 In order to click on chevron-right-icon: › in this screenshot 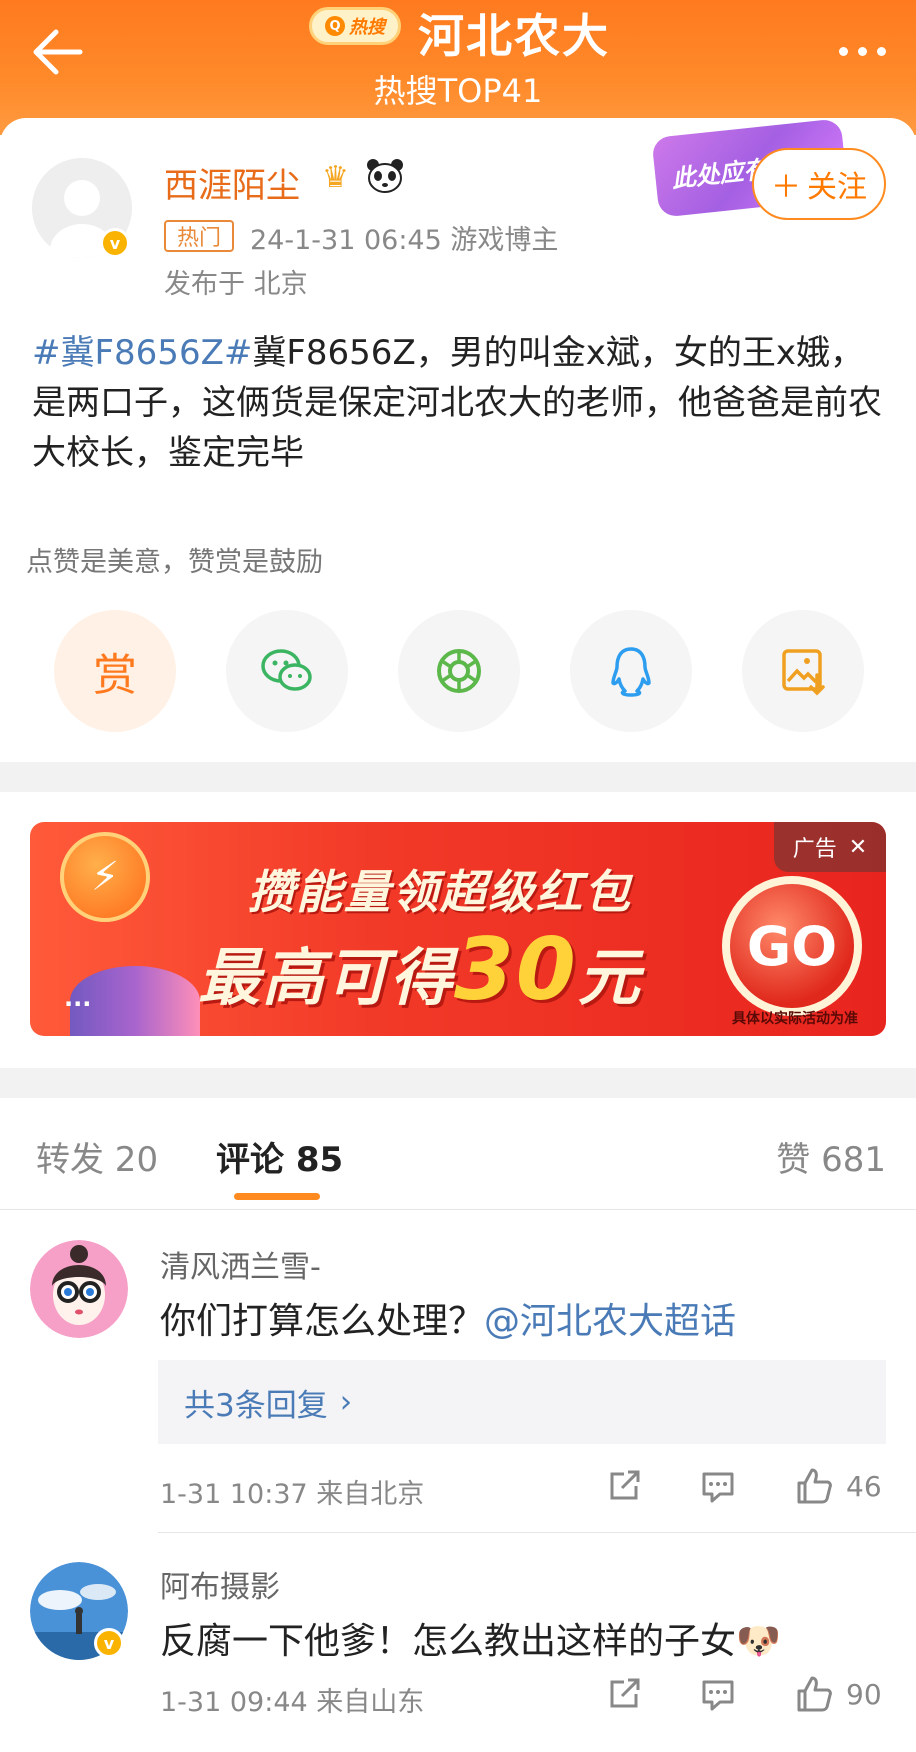, I will do `click(346, 1402)`.